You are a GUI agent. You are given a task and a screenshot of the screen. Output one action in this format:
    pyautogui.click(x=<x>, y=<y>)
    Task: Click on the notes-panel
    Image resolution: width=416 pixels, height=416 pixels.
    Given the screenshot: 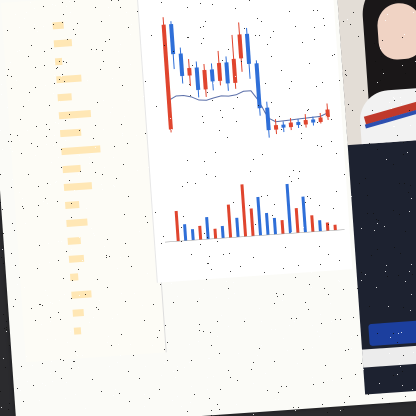 What is the action you would take?
    pyautogui.click(x=263, y=264)
    